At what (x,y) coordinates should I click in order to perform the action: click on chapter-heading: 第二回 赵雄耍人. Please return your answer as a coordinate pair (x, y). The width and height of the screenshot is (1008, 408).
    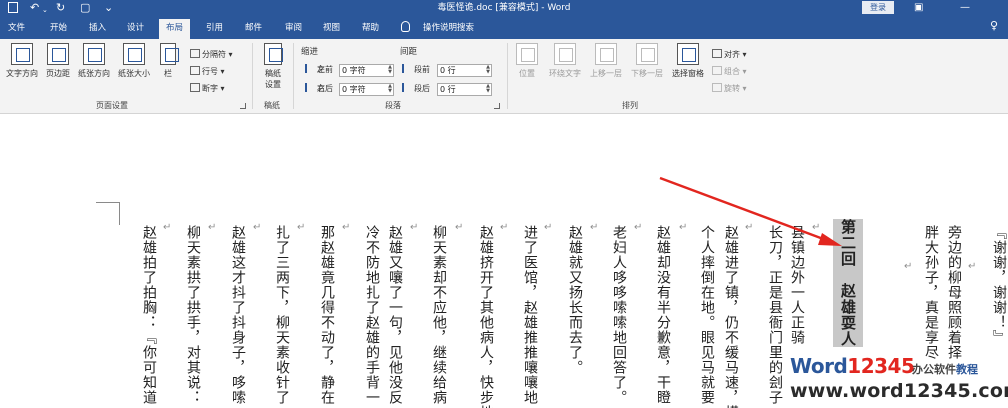
    Looking at the image, I should click on (848, 283).